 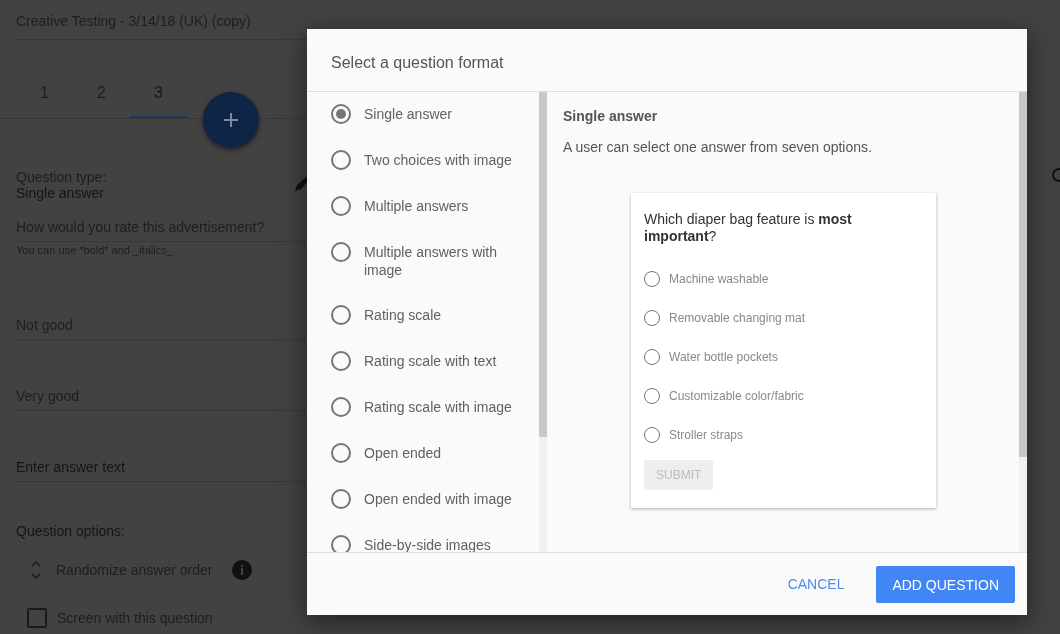 I want to click on format-option: Rating scale, so click(x=423, y=315).